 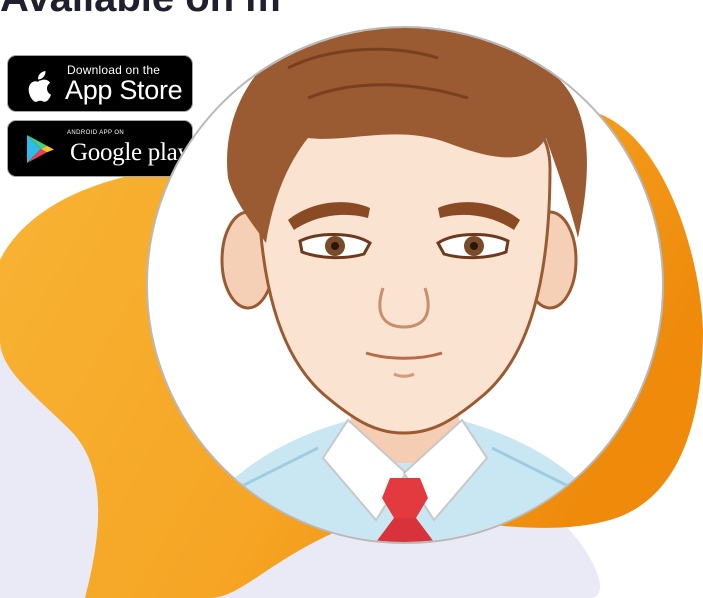 What do you see at coordinates (39, 86) in the screenshot?
I see `apple-icon` at bounding box center [39, 86].